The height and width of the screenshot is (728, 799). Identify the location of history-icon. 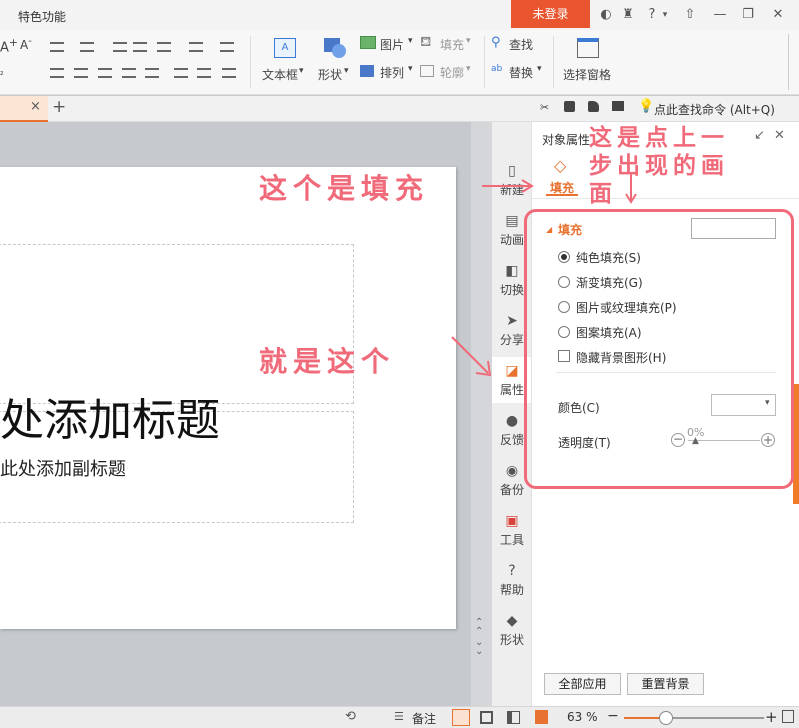
(593, 106).